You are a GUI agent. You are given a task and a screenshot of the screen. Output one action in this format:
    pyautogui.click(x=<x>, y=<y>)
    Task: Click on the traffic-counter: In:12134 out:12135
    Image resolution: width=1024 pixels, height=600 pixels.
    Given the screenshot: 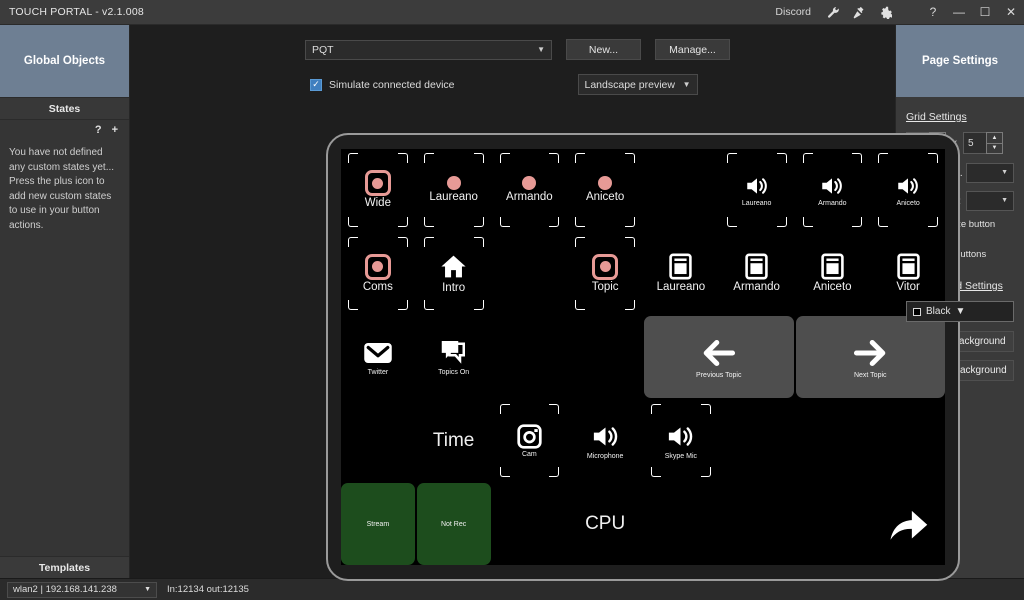 What is the action you would take?
    pyautogui.click(x=208, y=589)
    